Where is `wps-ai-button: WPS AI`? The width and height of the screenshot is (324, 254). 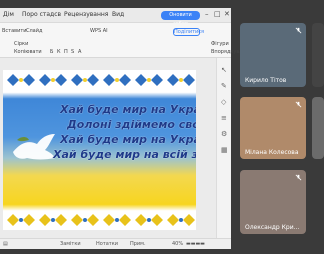
wps-ai-button: WPS AI is located at coordinates (99, 31).